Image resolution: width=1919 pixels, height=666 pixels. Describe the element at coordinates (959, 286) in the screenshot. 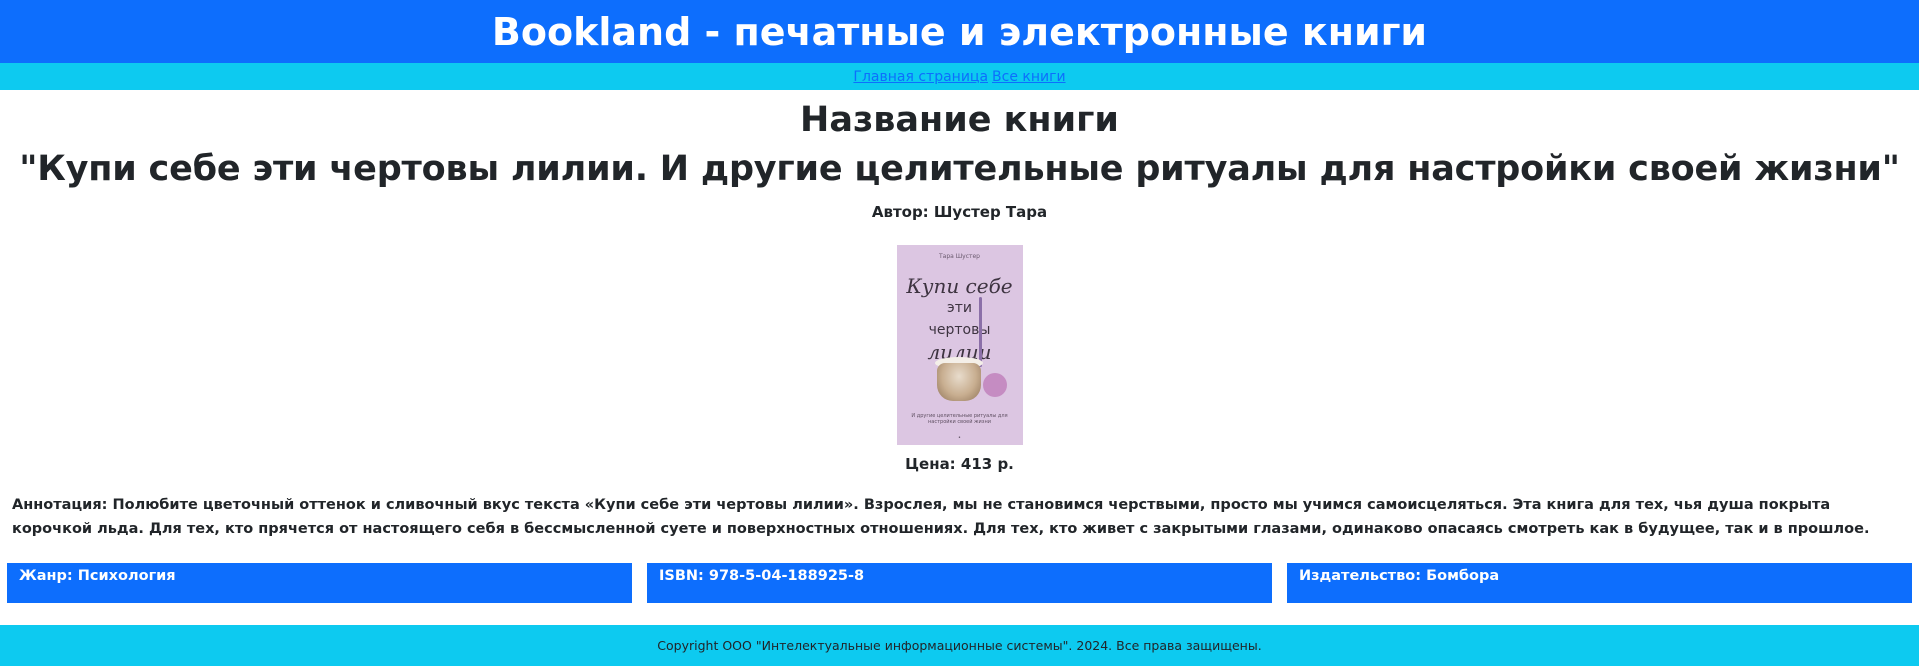

I see `cover-title-line: Купи себе` at that location.